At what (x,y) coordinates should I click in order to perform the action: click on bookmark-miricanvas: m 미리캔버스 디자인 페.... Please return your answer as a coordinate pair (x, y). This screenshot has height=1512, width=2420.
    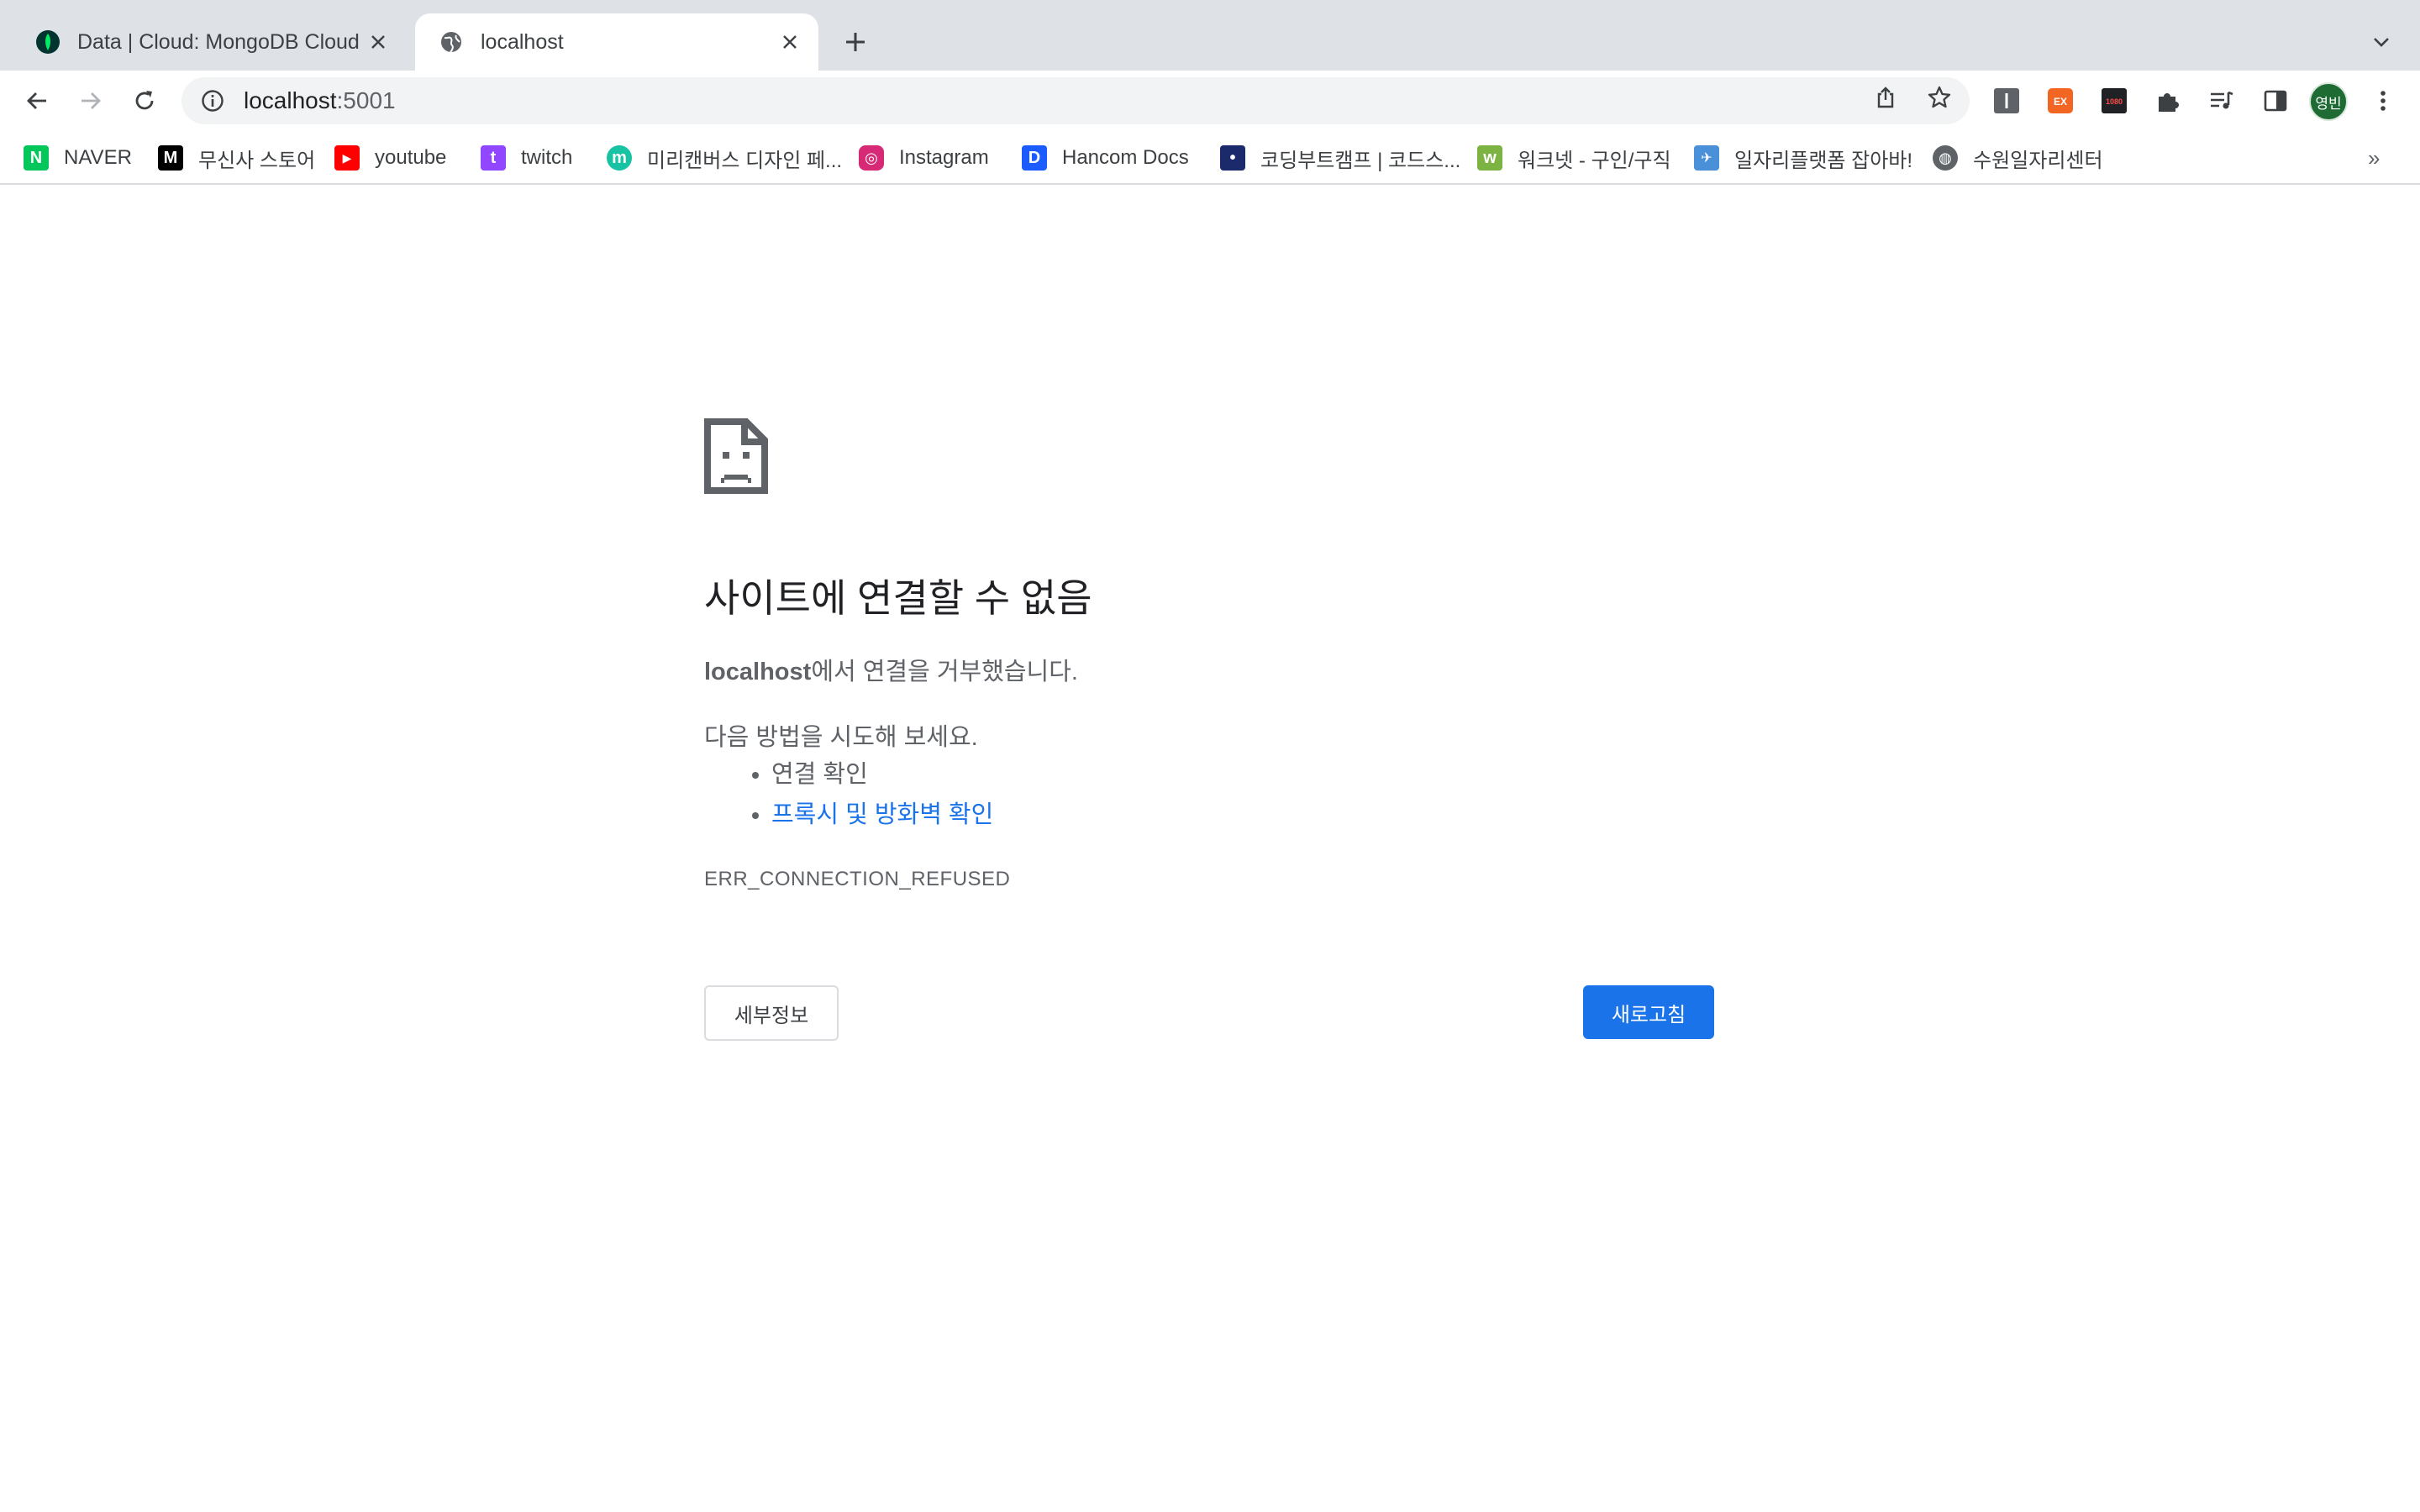
    Looking at the image, I should click on (724, 158).